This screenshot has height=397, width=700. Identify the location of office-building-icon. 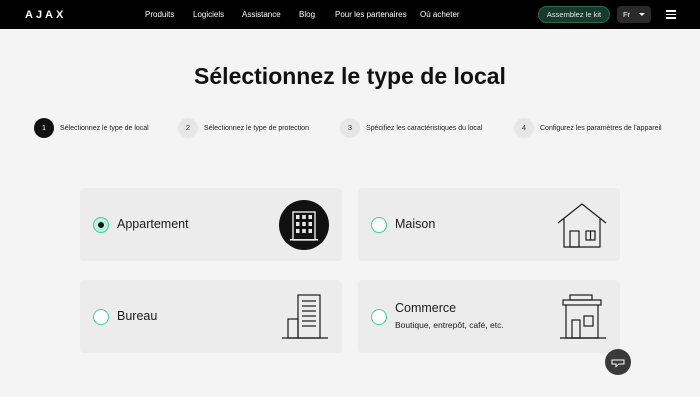
(305, 316).